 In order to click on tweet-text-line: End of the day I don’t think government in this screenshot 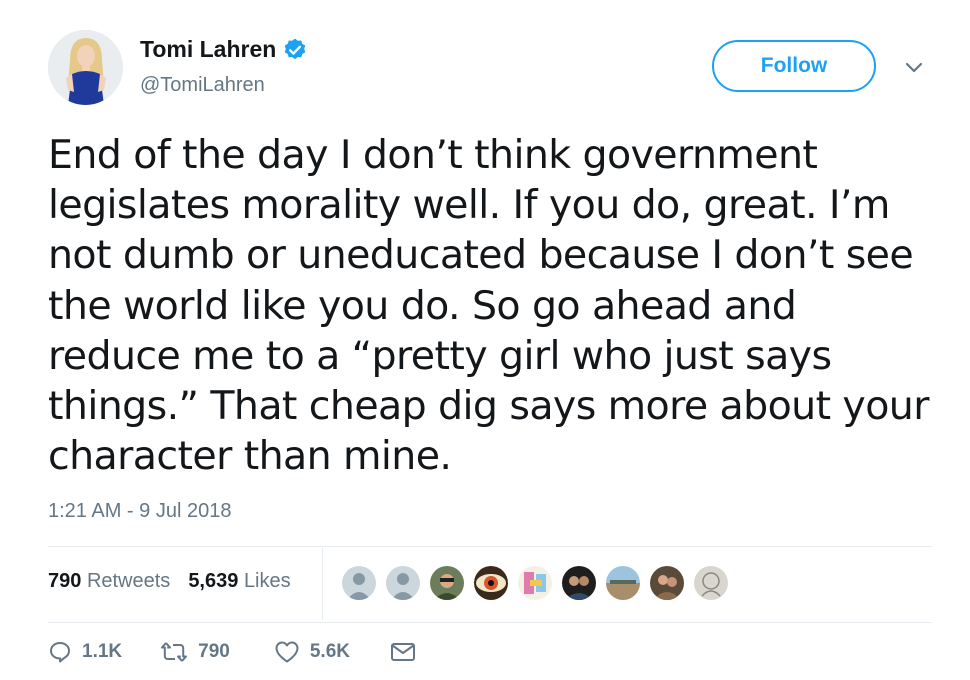, I will do `click(433, 155)`.